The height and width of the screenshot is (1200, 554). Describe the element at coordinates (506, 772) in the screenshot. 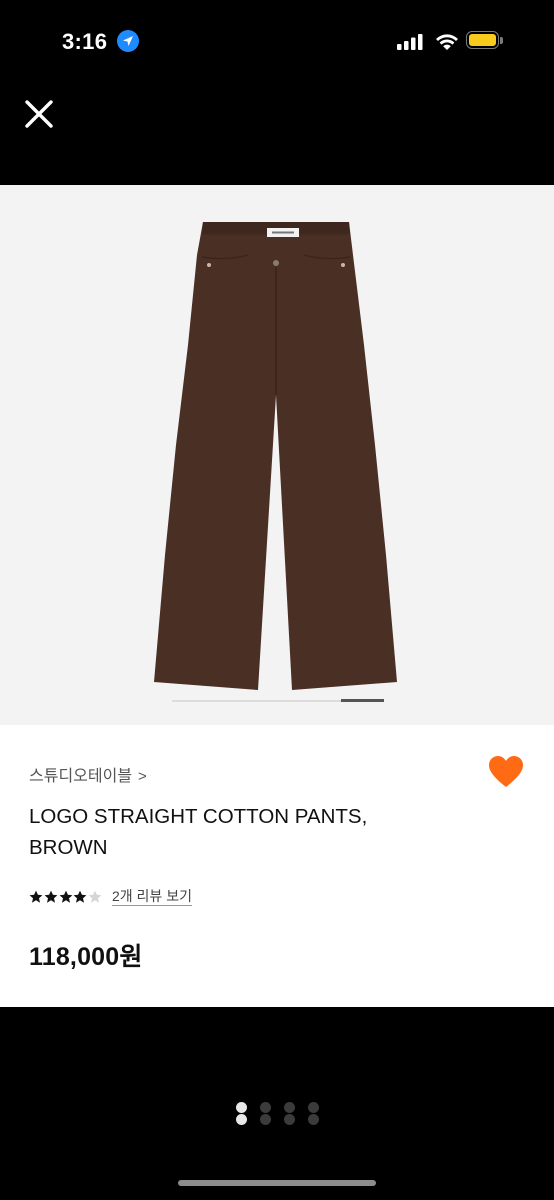

I see `heart-icon` at that location.